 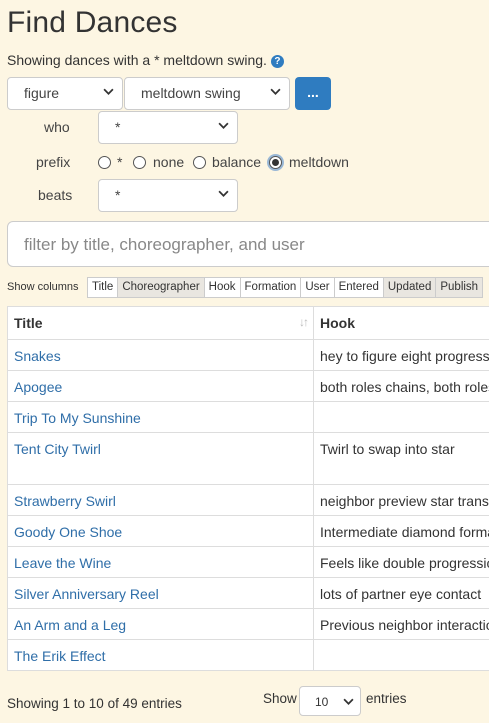 I want to click on sort-icon: ↓↑, so click(x=304, y=322).